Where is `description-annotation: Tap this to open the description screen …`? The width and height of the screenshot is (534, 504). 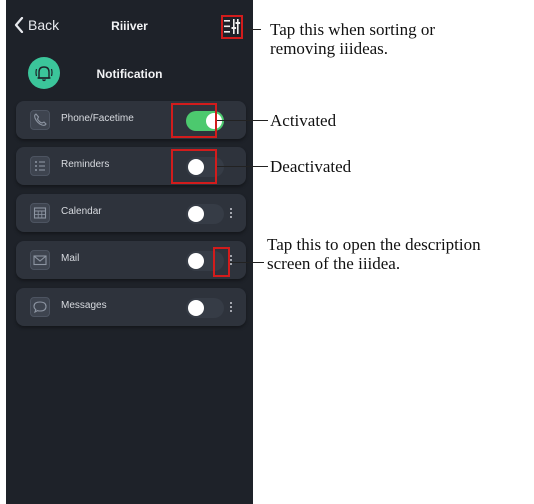
description-annotation: Tap this to open the description screen … is located at coordinates (374, 254).